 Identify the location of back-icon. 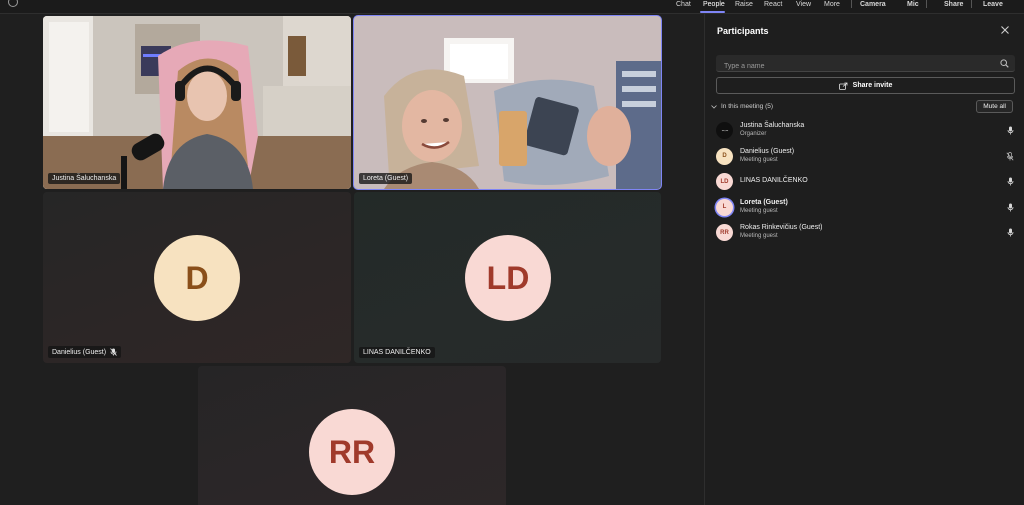
(13, 3).